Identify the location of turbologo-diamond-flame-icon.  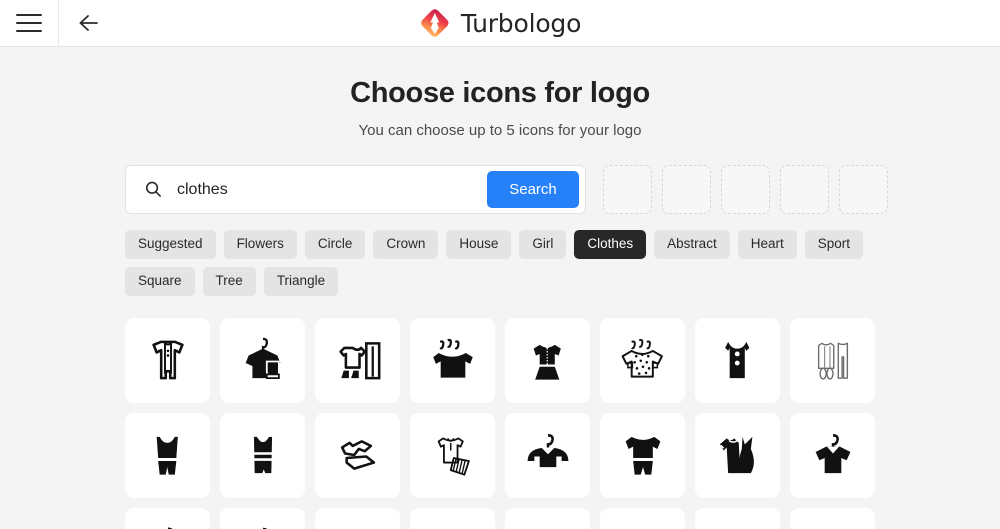
(435, 23).